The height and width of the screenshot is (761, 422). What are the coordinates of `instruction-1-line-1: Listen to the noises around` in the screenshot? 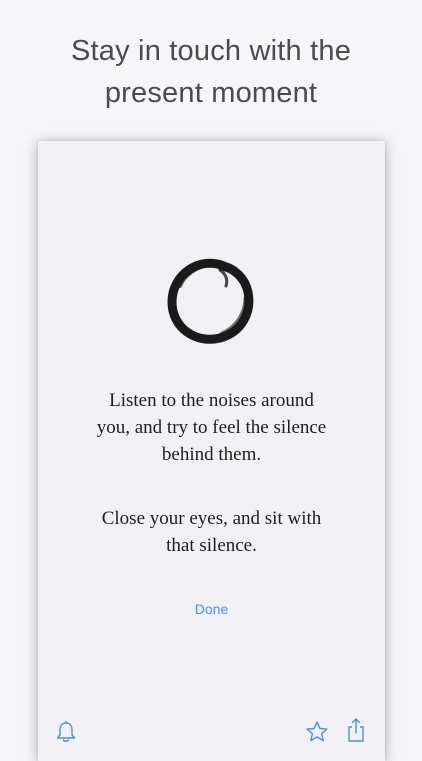 It's located at (211, 400).